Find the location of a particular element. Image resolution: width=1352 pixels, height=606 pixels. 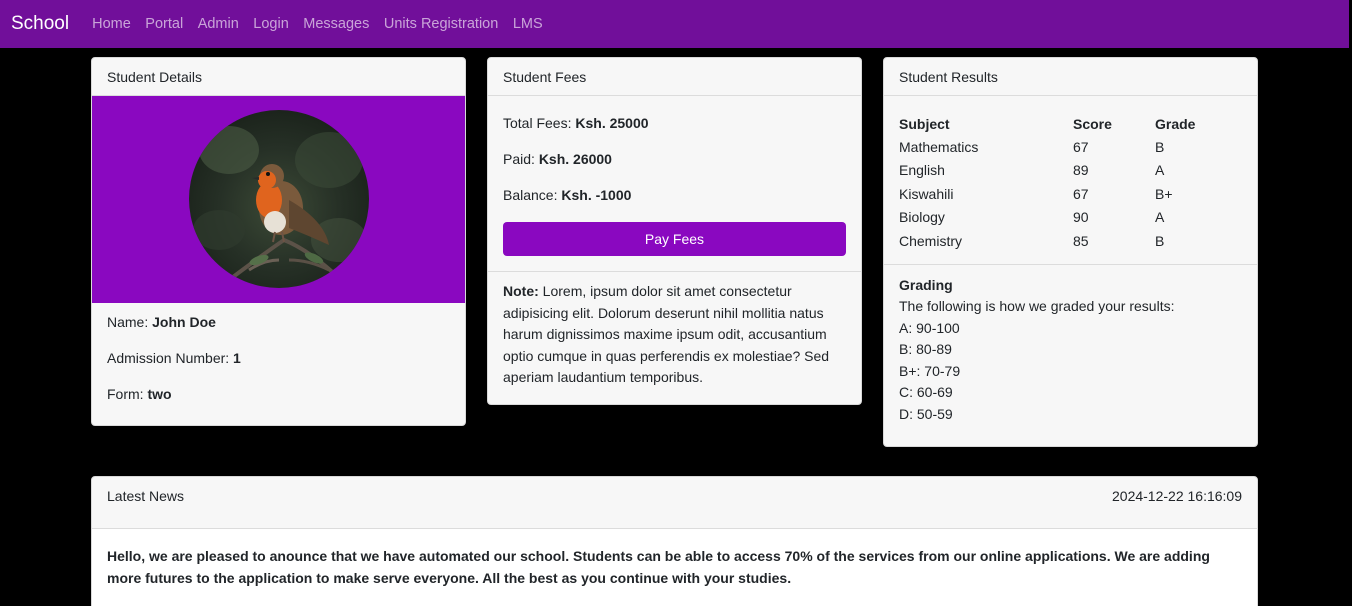

admission-label: Admission Number: is located at coordinates (168, 358).